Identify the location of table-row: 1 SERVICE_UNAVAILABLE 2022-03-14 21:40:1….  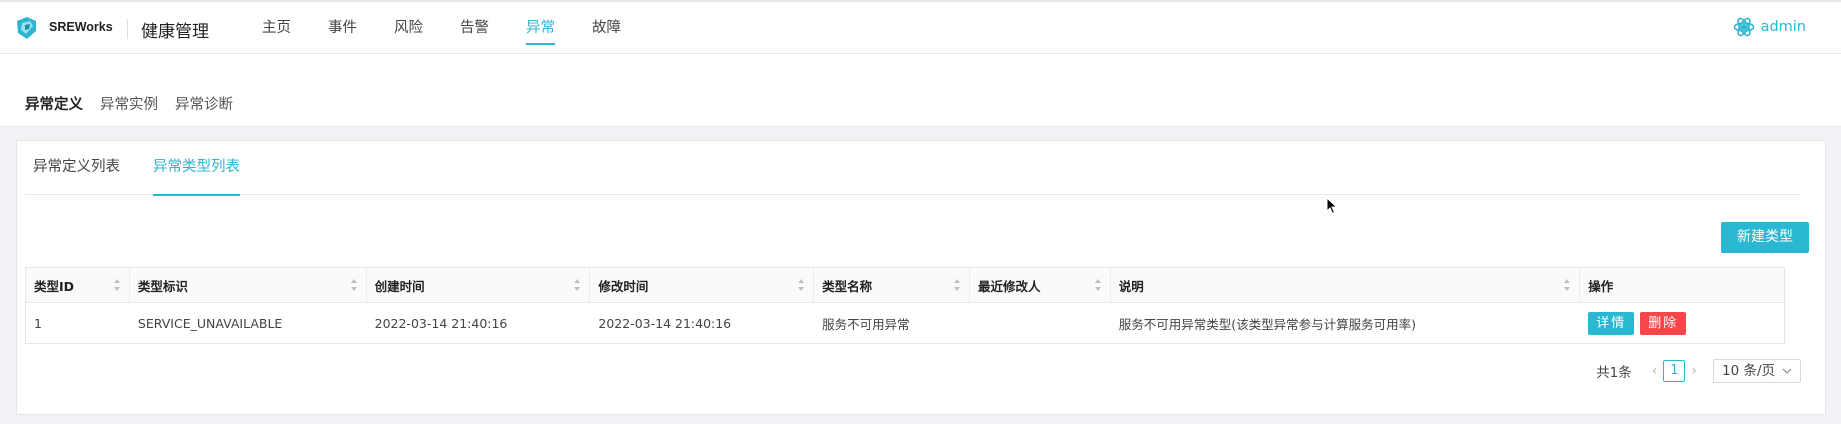
(905, 323).